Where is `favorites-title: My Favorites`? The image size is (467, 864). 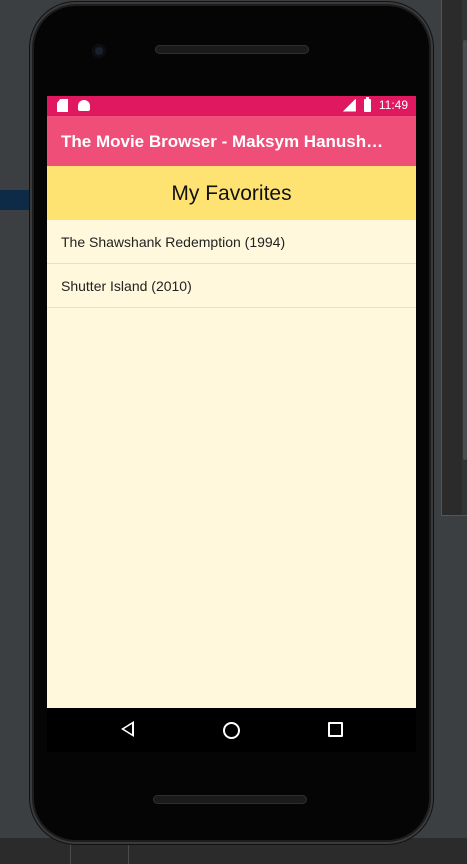 favorites-title: My Favorites is located at coordinates (231, 193).